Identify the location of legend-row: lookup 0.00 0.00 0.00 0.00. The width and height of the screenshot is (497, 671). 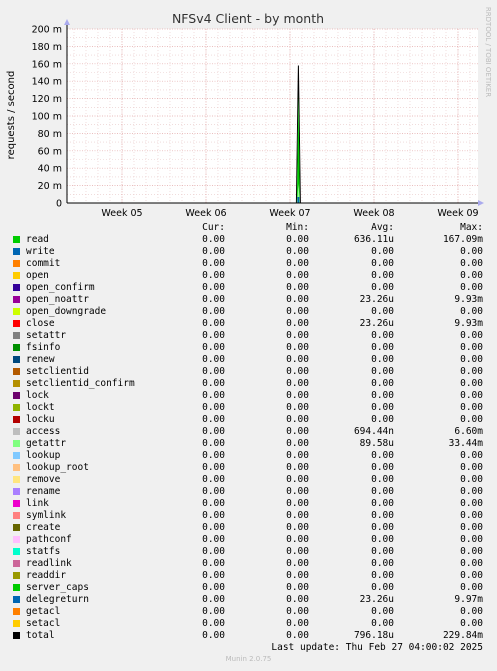
(248, 456).